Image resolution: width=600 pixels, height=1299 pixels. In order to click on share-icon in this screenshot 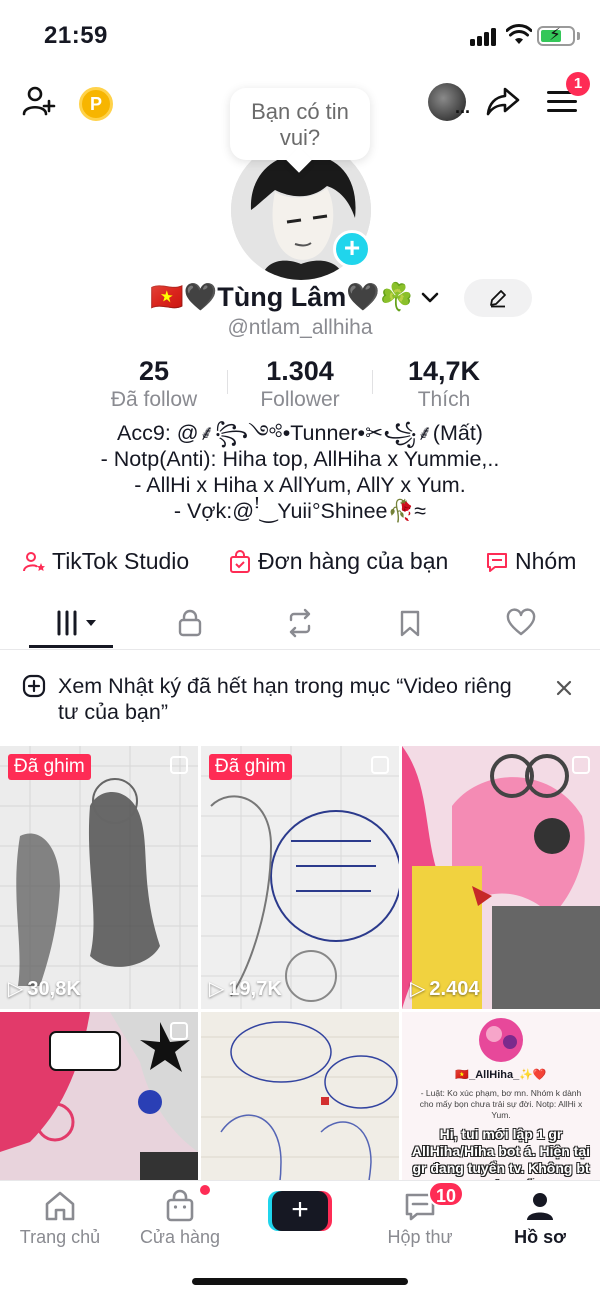, I will do `click(503, 101)`.